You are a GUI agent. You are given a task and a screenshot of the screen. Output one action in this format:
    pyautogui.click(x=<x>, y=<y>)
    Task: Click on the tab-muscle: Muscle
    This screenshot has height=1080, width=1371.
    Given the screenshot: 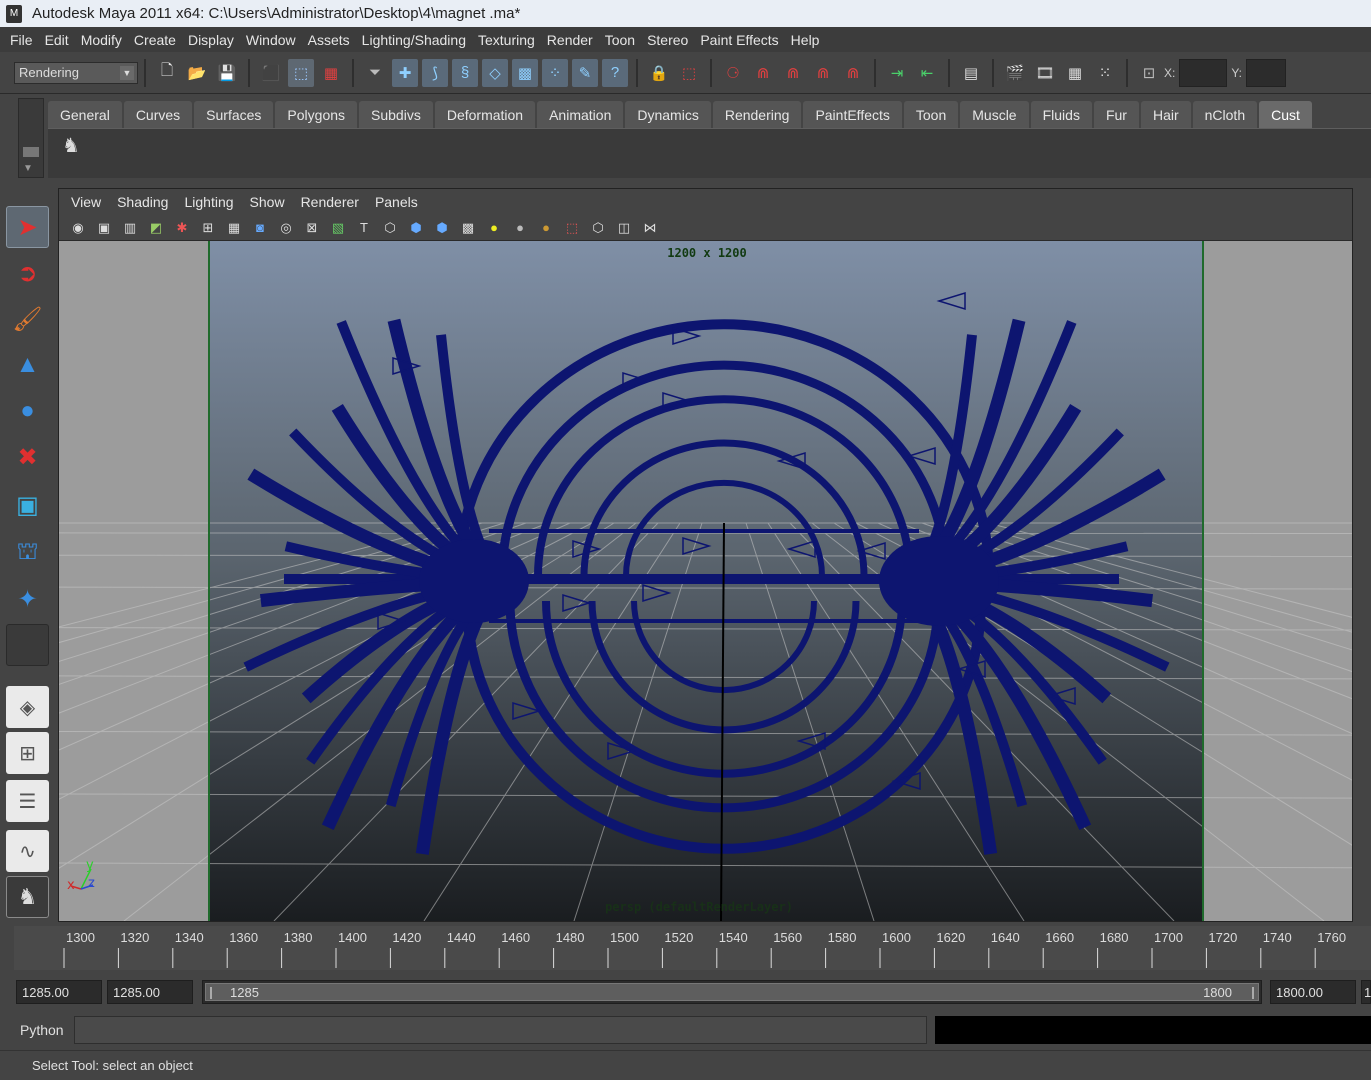 What is the action you would take?
    pyautogui.click(x=994, y=114)
    